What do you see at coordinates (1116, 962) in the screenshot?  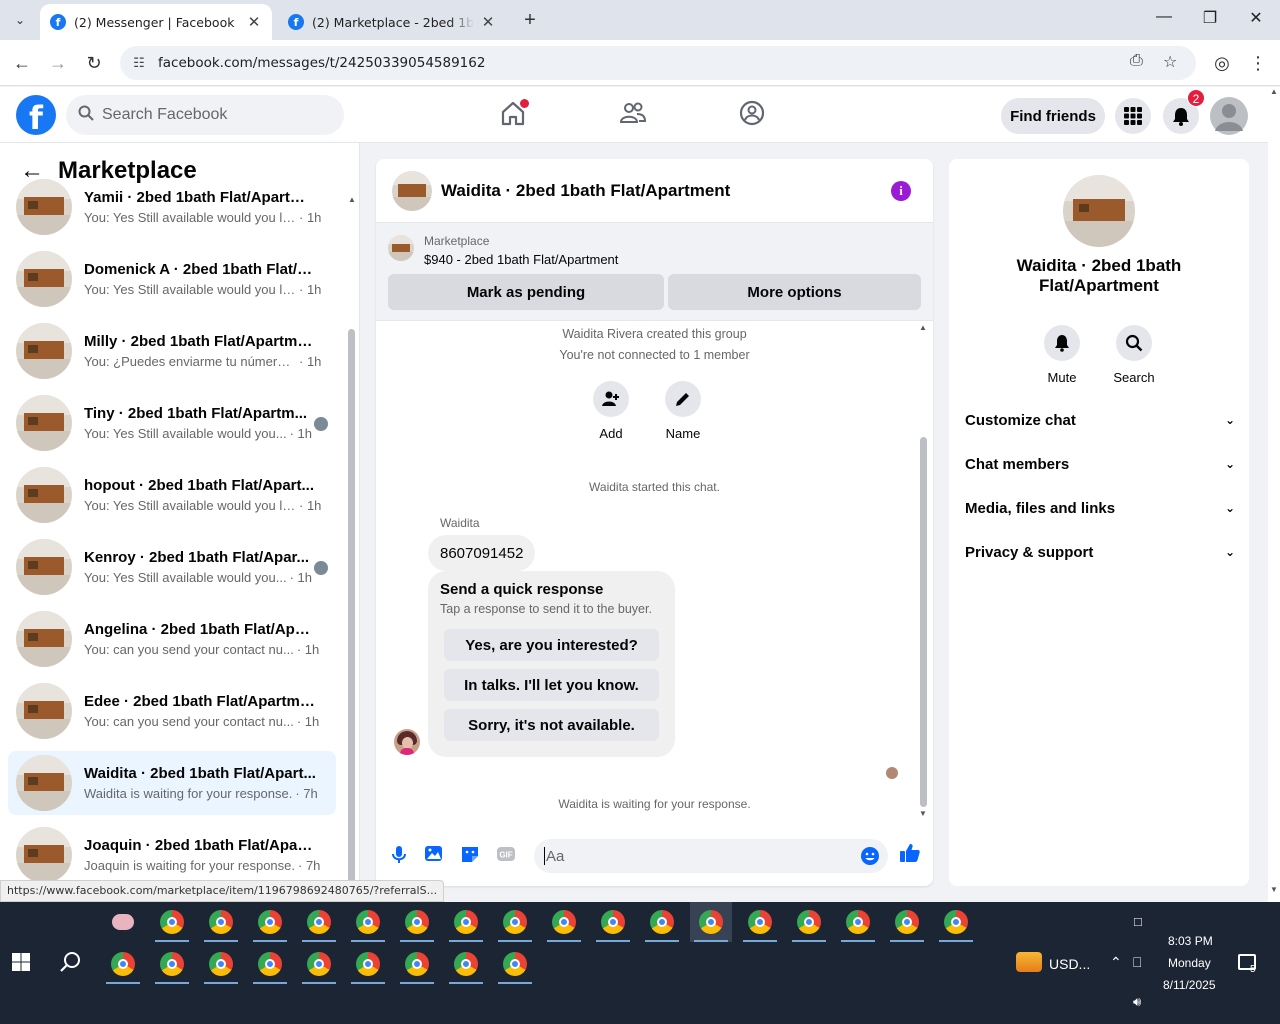 I see `show-hidden-icons-chevron-icon: ⌃` at bounding box center [1116, 962].